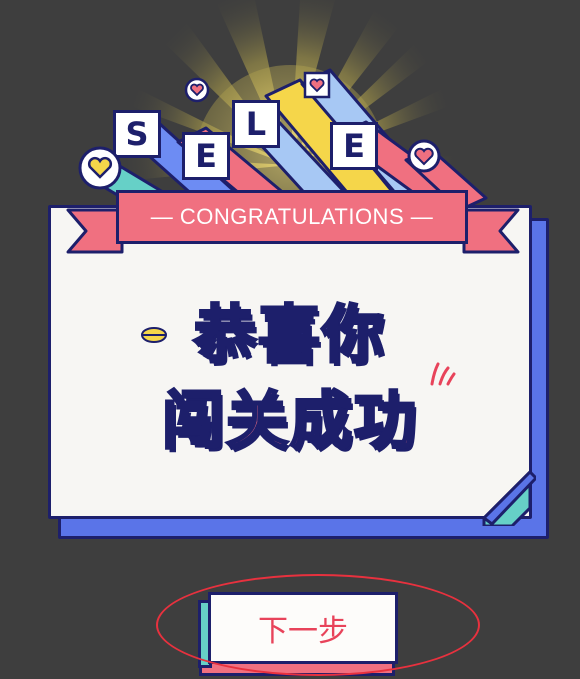 This screenshot has width=580, height=679. What do you see at coordinates (289, 421) in the screenshot?
I see `level-cleared-heading: 闯关成功` at bounding box center [289, 421].